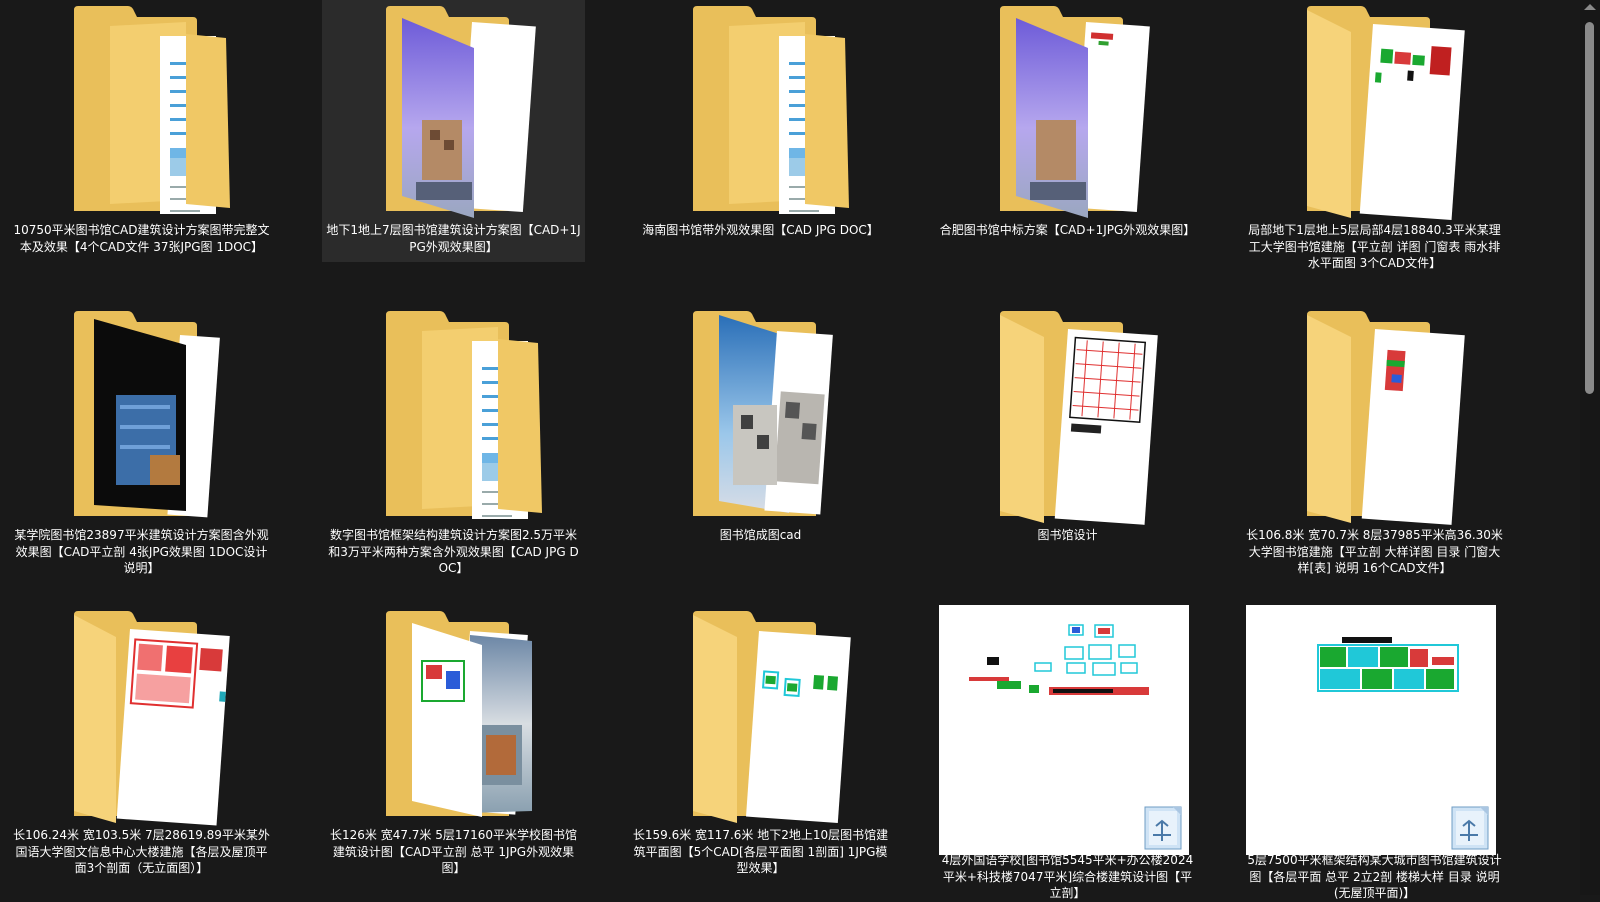 Image resolution: width=1600 pixels, height=902 pixels. What do you see at coordinates (760, 535) in the screenshot?
I see `item-label: 图书馆成图cad` at bounding box center [760, 535].